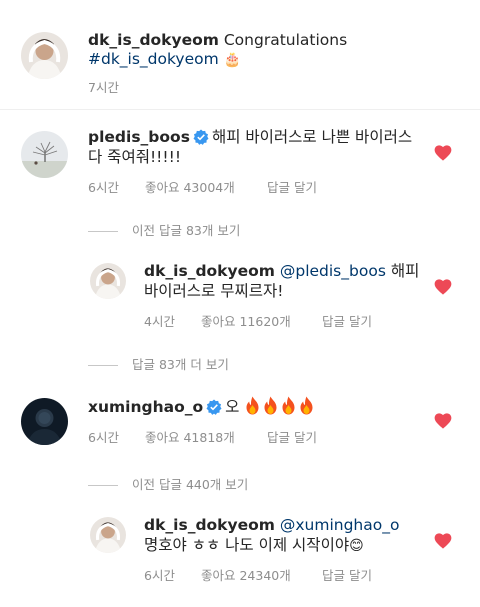 This screenshot has height=607, width=480. Describe the element at coordinates (153, 59) in the screenshot. I see `caption-hashtag: #dk_is_dokyeom` at that location.